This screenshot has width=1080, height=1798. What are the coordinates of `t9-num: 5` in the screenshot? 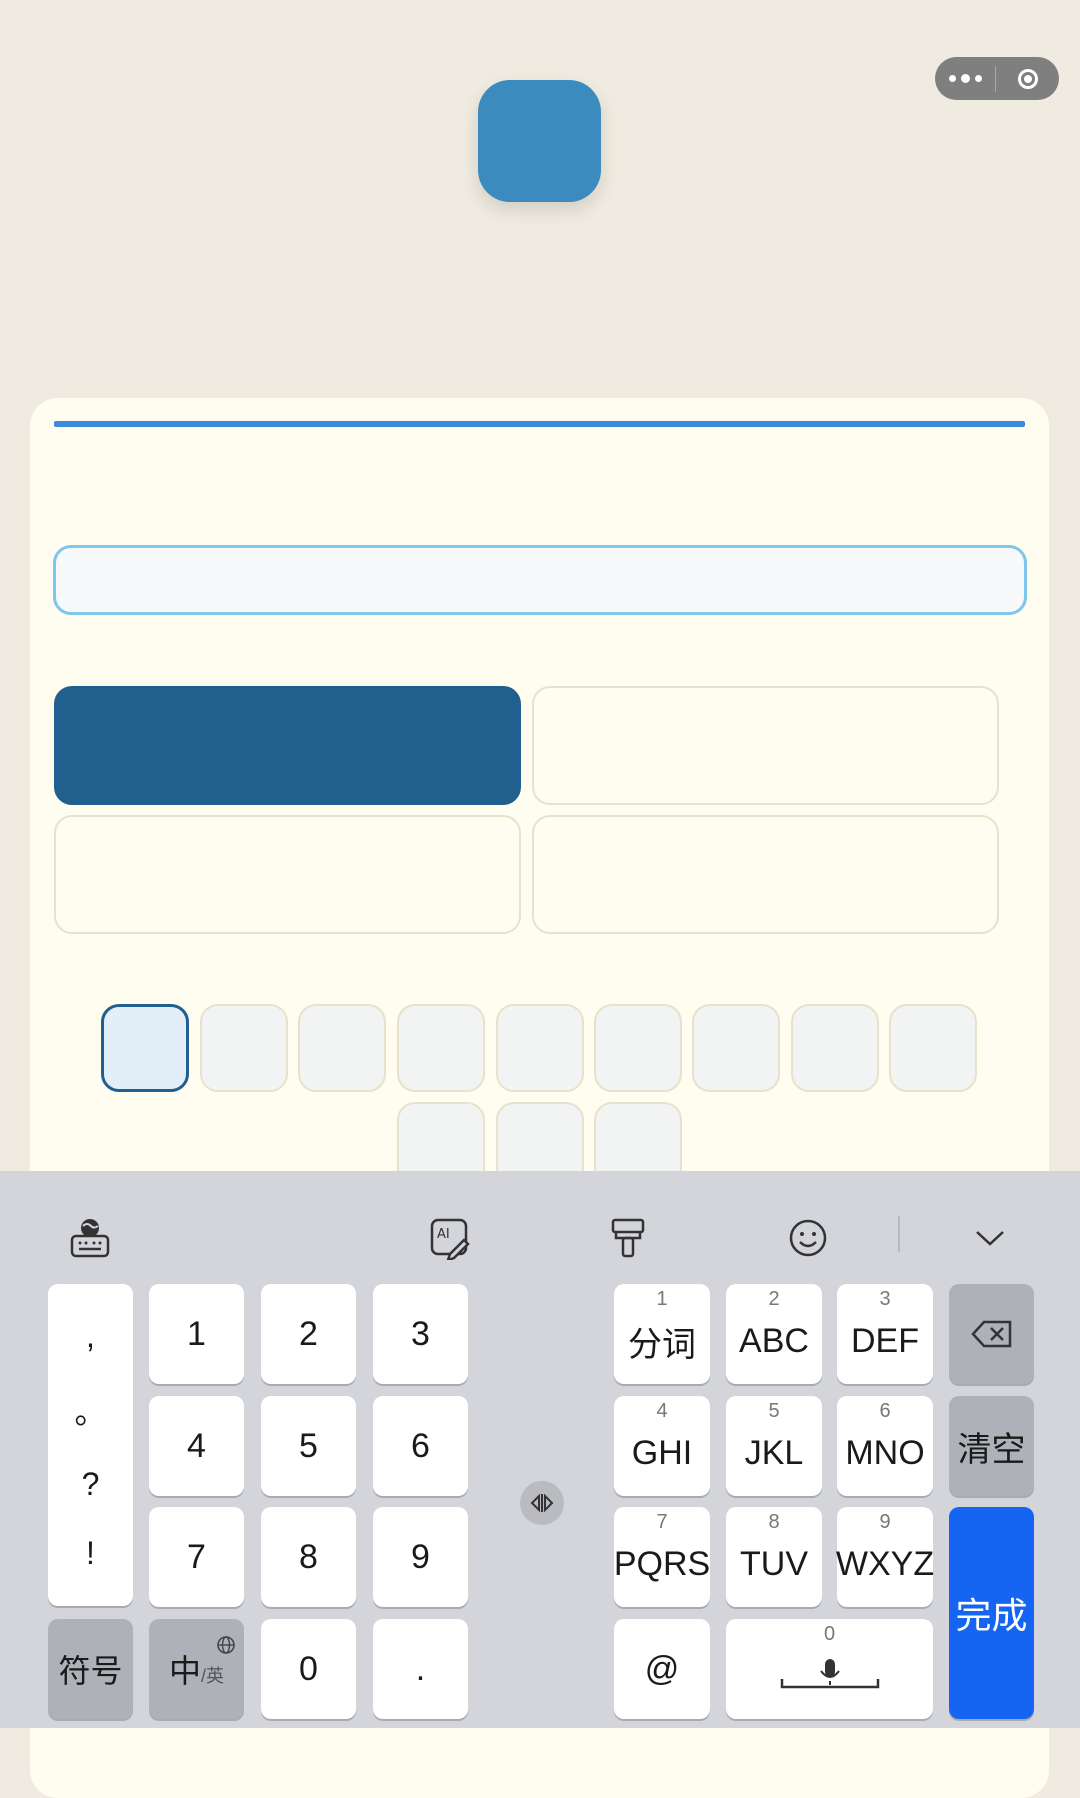 It's located at (774, 1411).